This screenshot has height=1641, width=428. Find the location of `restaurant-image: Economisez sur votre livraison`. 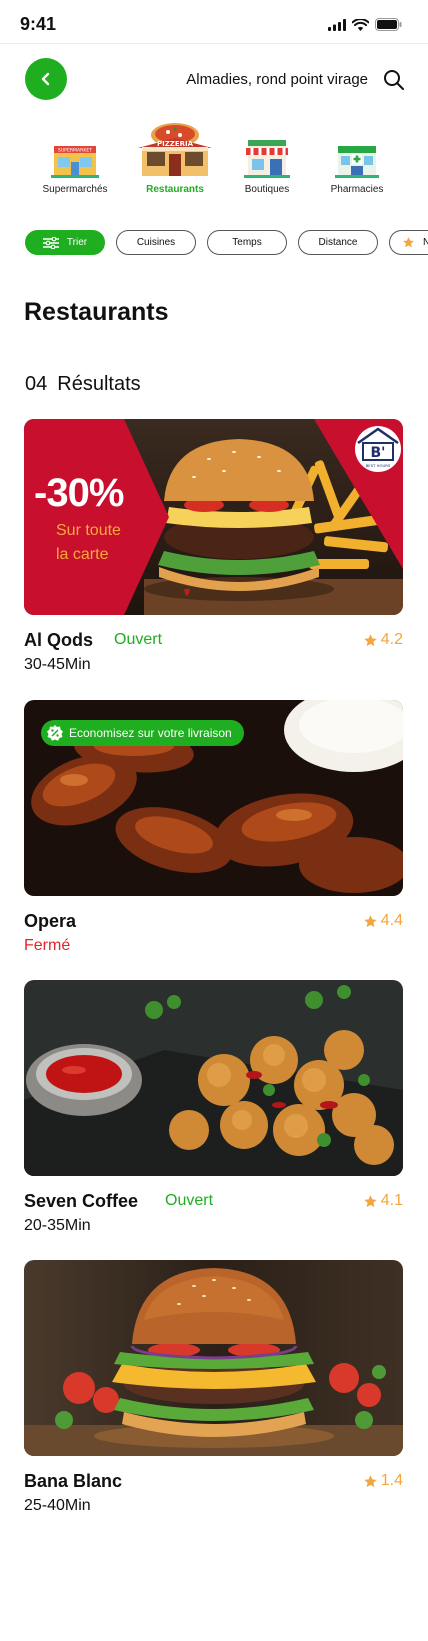

restaurant-image: Economisez sur votre livraison is located at coordinates (213, 798).